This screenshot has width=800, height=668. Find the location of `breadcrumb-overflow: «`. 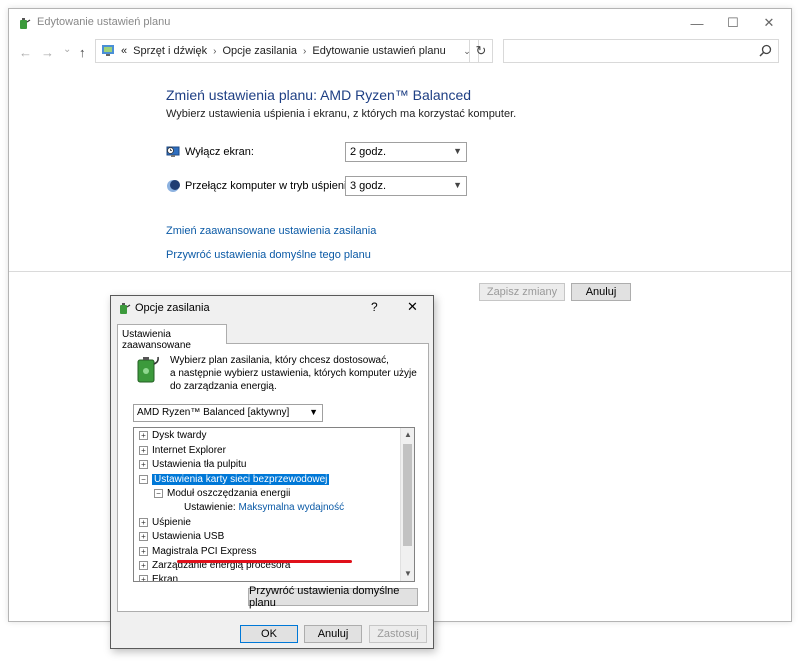

breadcrumb-overflow: « is located at coordinates (124, 51).